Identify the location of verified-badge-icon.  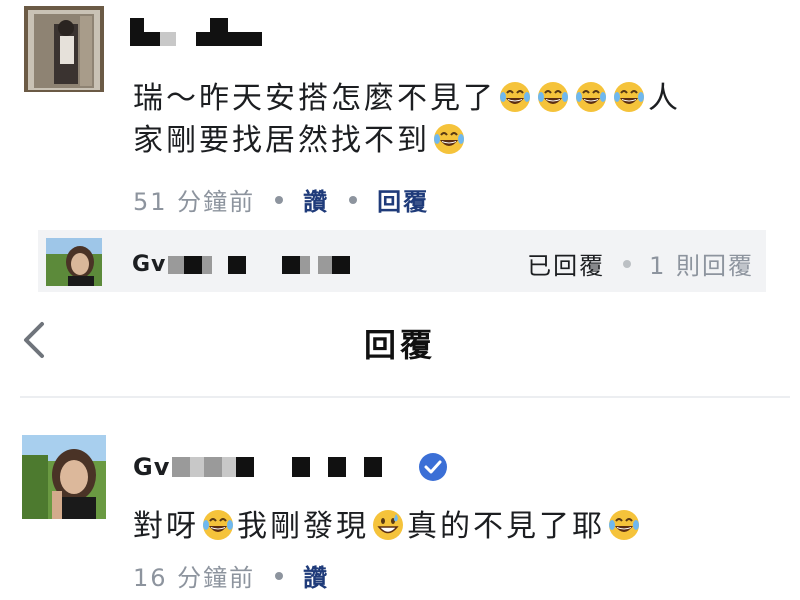
(433, 467).